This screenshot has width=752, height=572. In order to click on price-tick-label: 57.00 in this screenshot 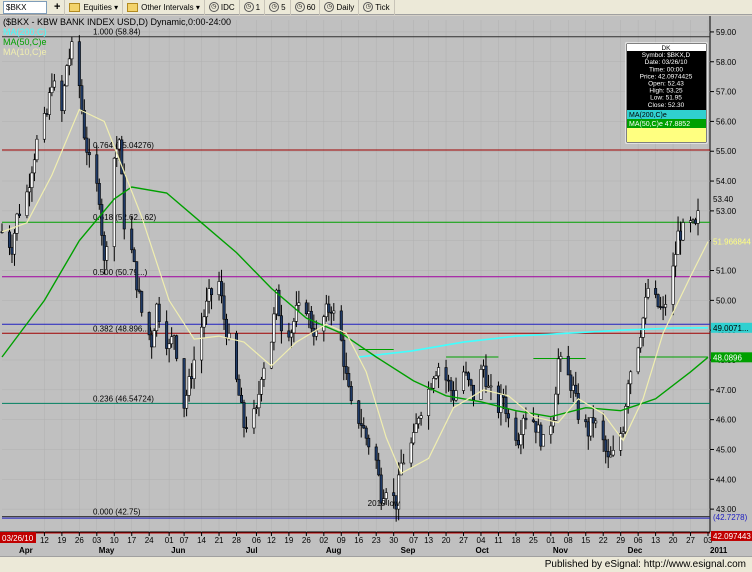, I will do `click(726, 92)`.